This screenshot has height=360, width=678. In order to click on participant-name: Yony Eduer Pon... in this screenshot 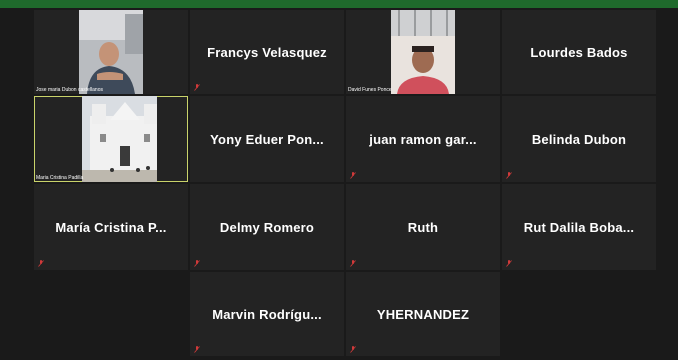, I will do `click(267, 139)`.